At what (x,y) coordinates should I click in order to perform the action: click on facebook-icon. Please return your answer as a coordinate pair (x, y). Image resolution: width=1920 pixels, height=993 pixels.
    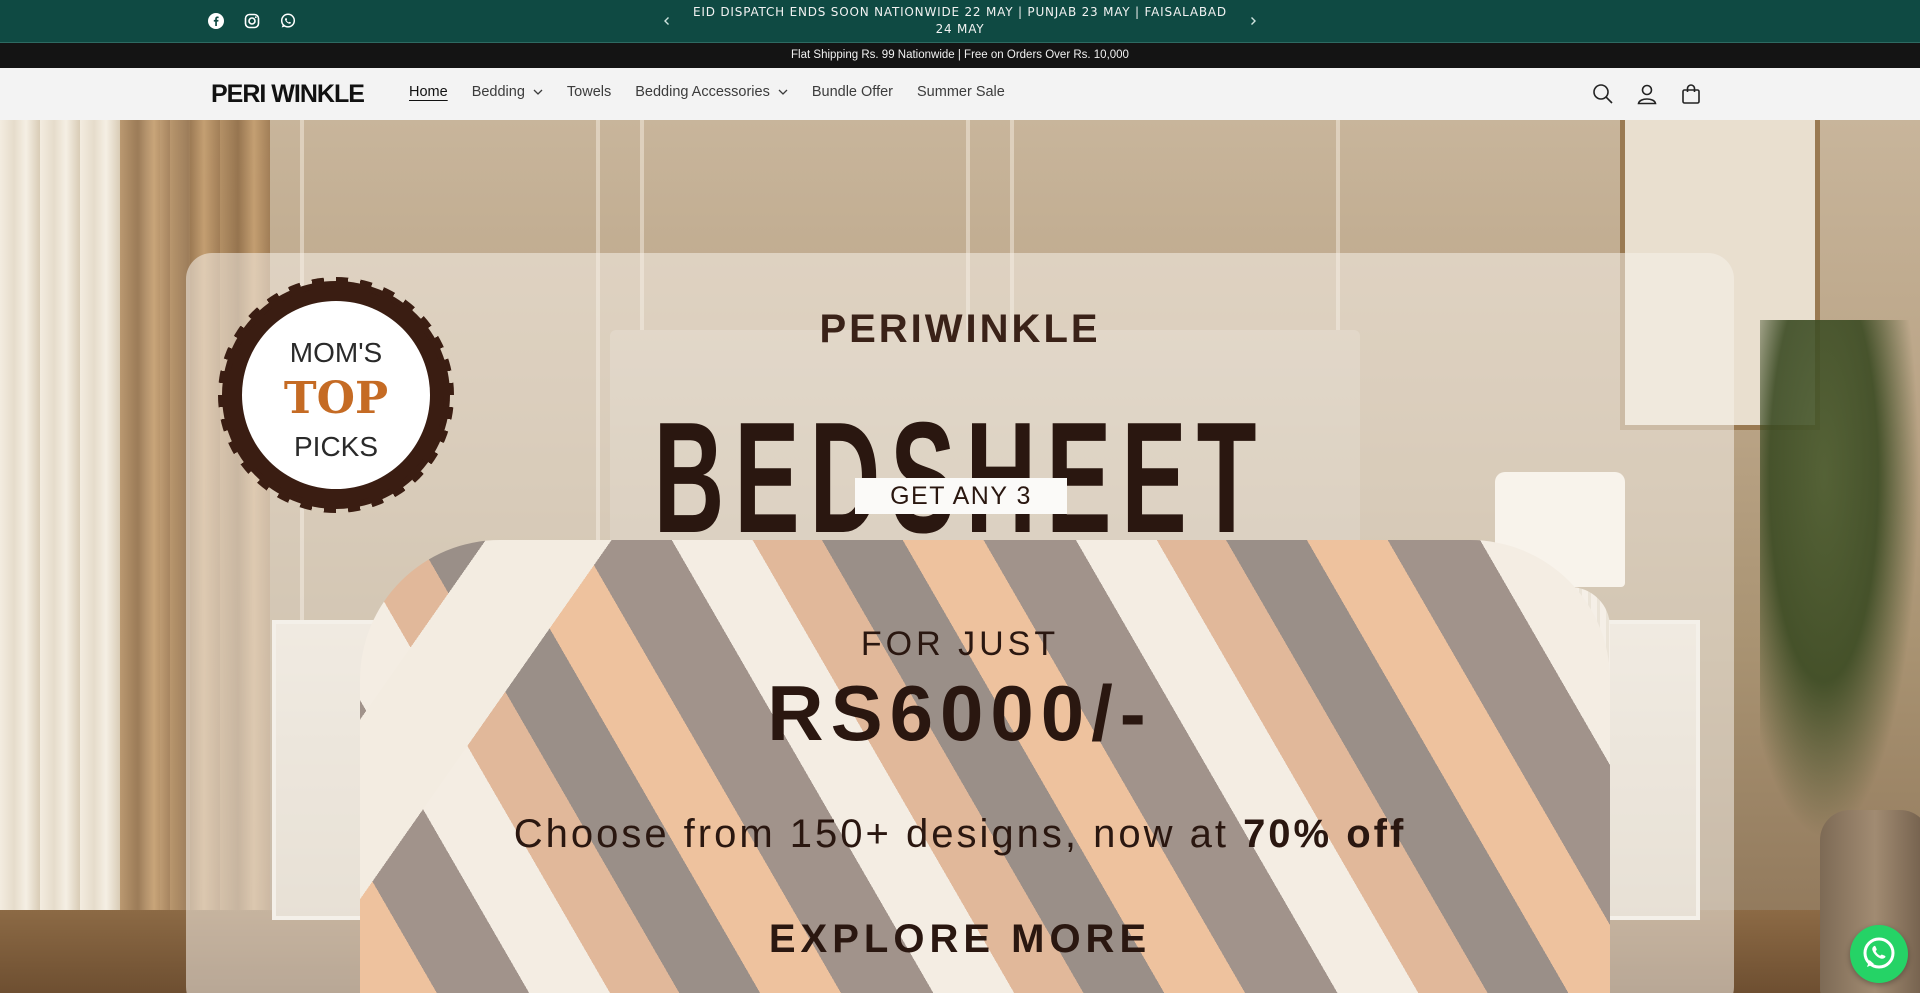
    Looking at the image, I should click on (216, 21).